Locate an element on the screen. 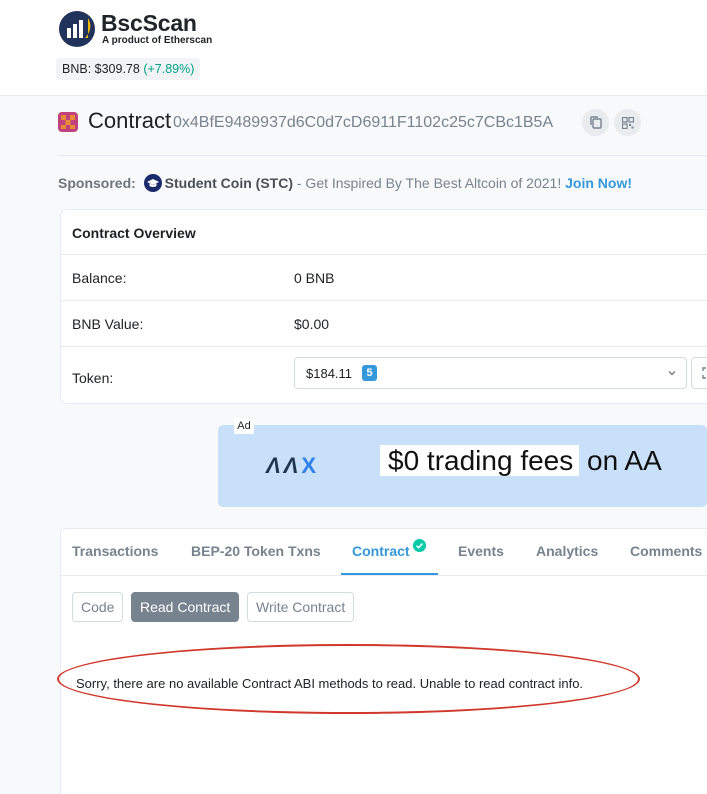 This screenshot has width=707, height=794. bnb-price: BNB: $309.78 is located at coordinates (101, 69).